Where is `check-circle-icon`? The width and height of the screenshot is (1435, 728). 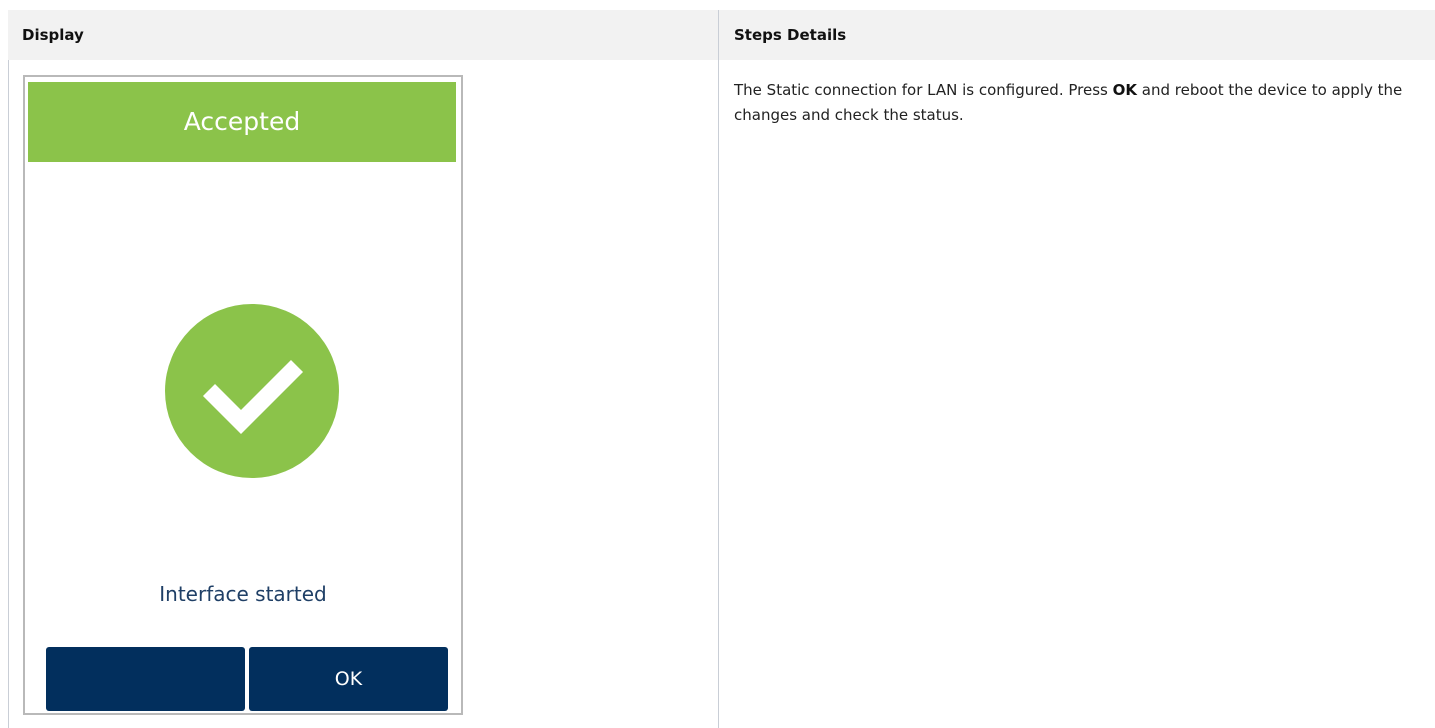
check-circle-icon is located at coordinates (252, 391).